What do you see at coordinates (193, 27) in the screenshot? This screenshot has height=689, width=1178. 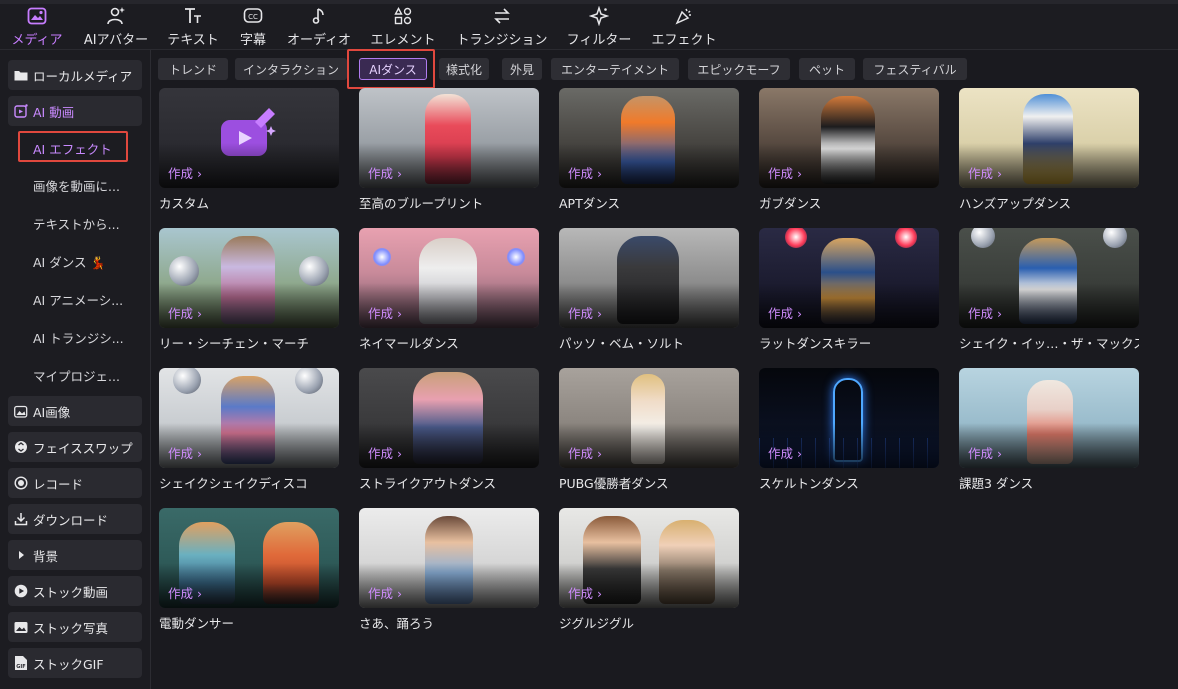 I see `tab-text: テキスト` at bounding box center [193, 27].